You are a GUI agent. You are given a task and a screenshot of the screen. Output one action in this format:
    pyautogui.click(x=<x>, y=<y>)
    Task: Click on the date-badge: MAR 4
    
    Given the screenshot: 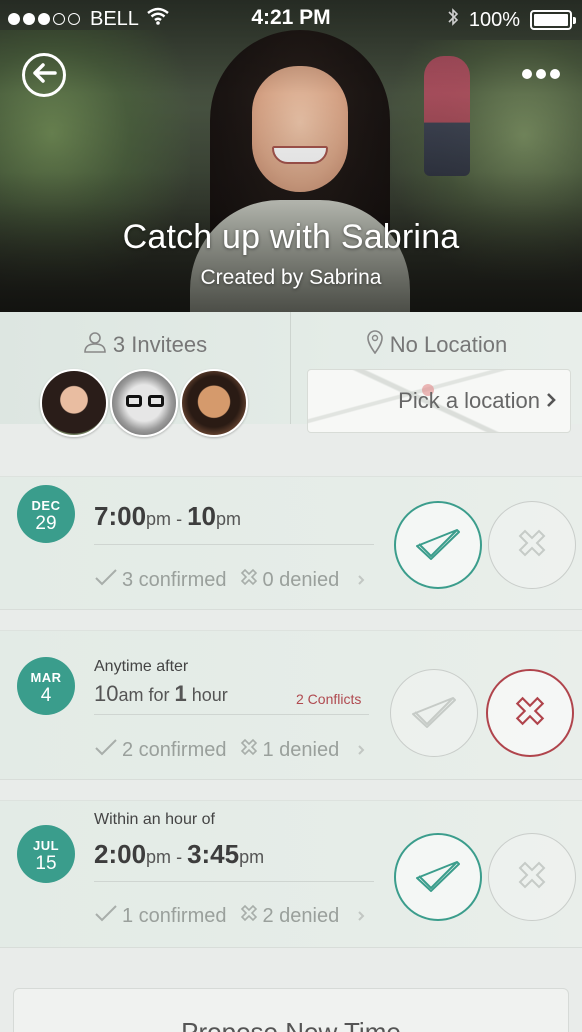 What is the action you would take?
    pyautogui.click(x=46, y=686)
    